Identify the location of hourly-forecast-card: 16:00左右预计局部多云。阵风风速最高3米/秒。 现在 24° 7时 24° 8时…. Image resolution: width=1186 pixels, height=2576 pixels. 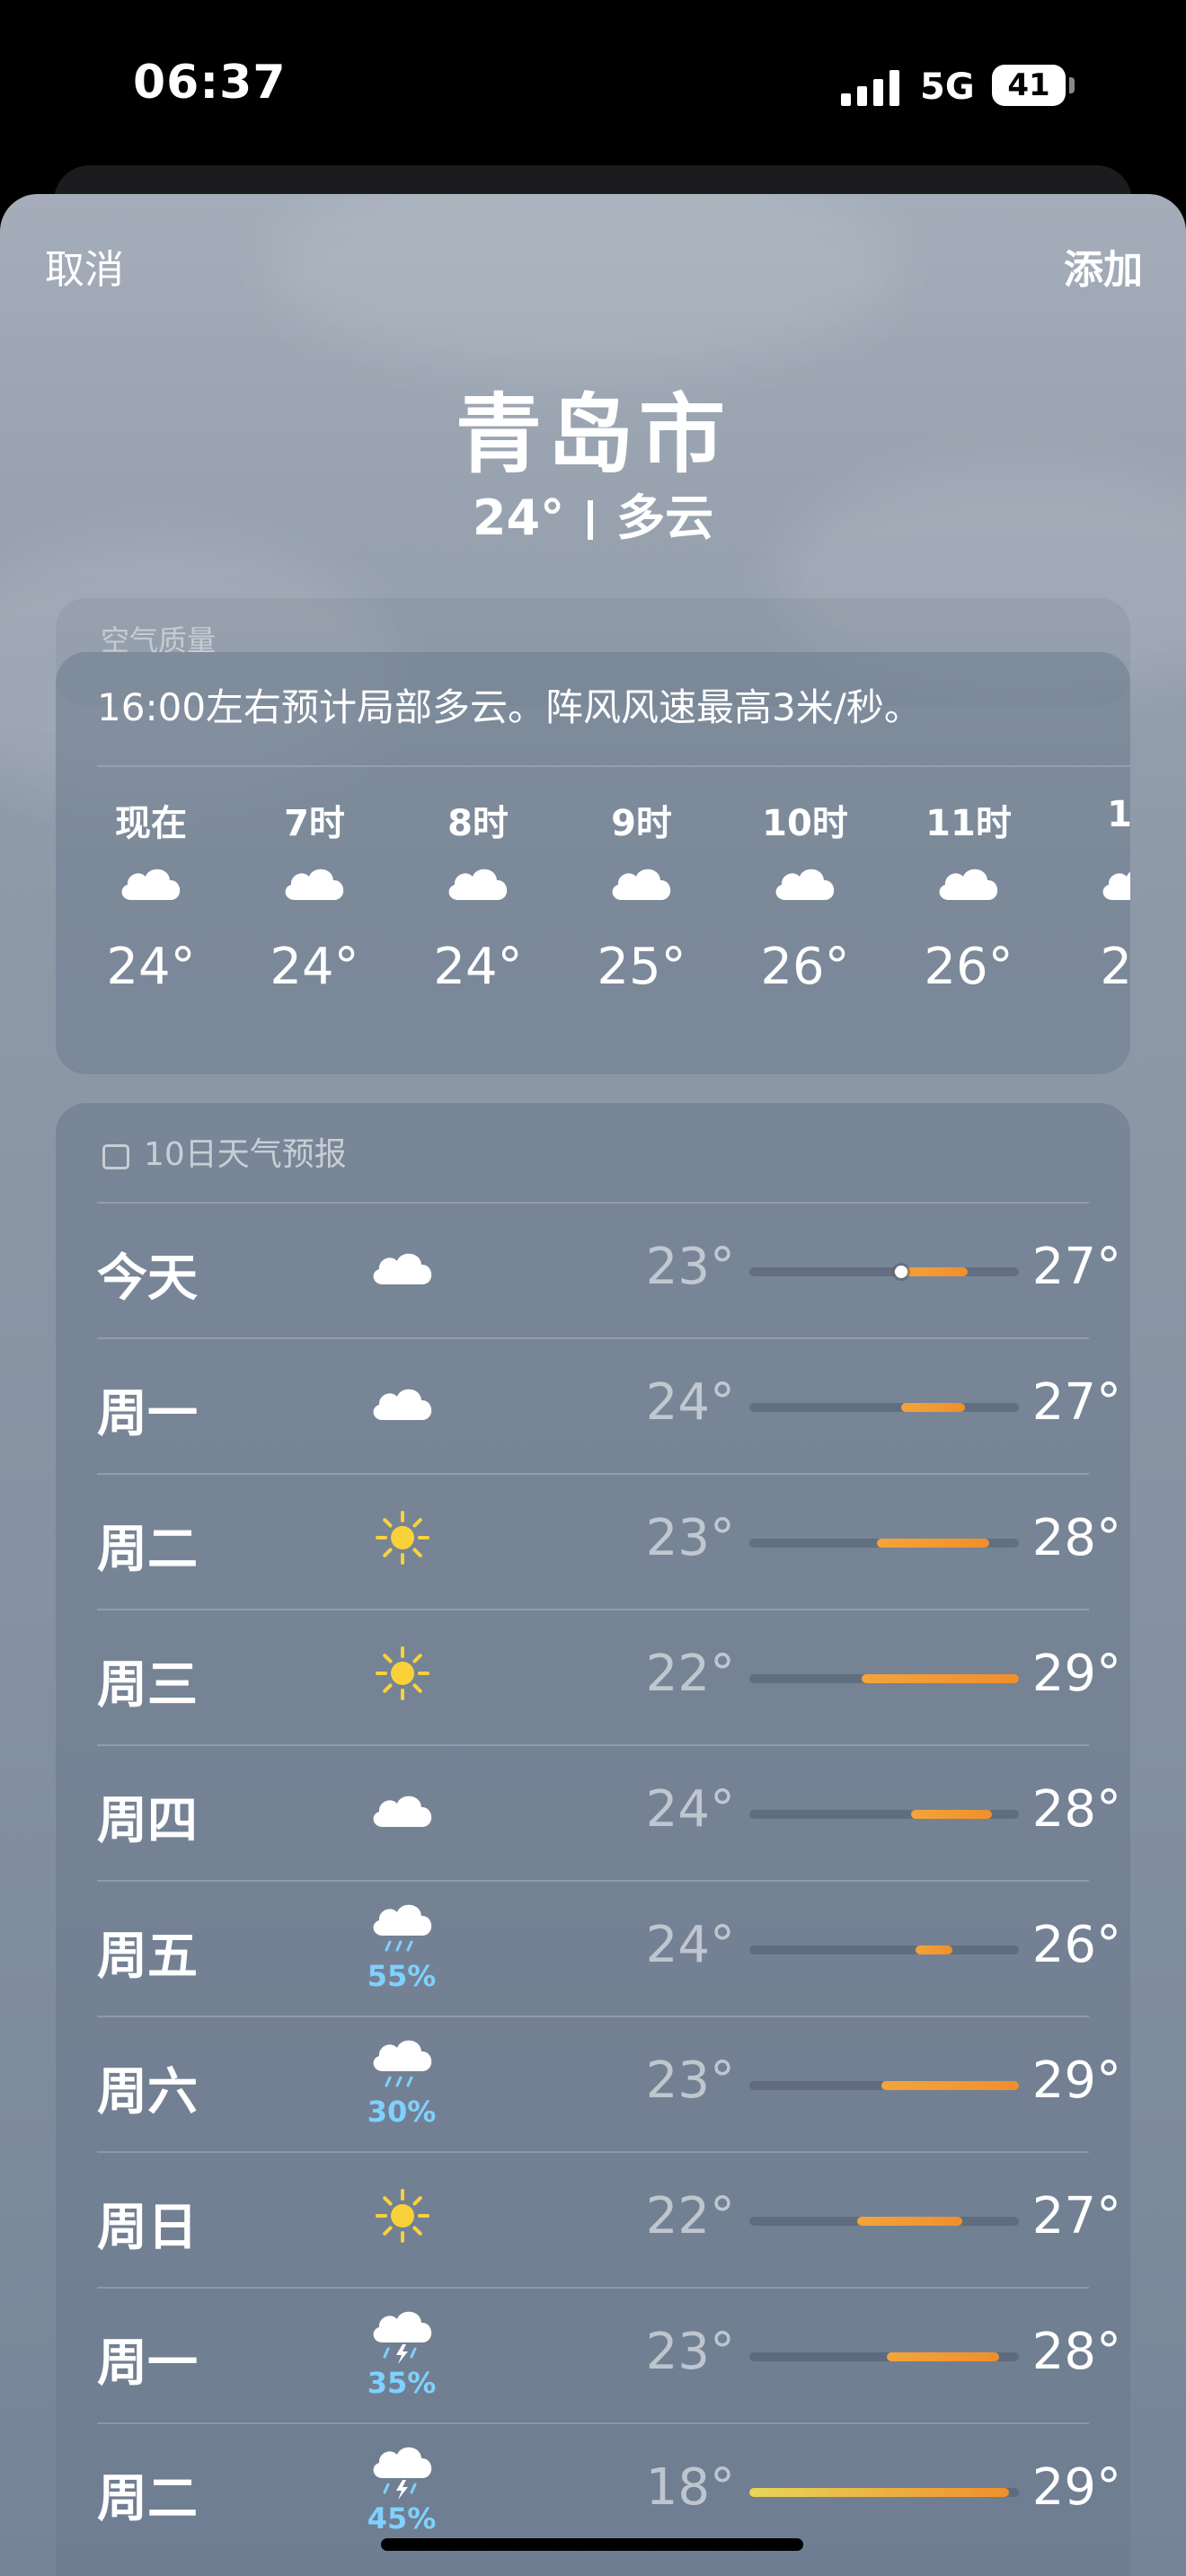
(593, 863).